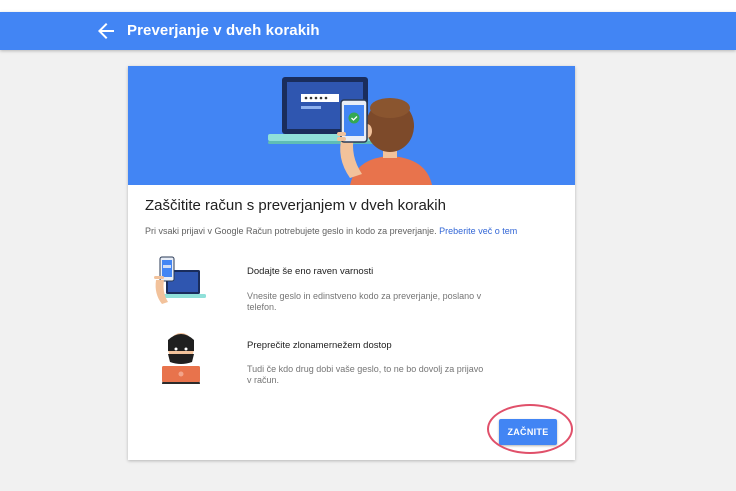 This screenshot has height=491, width=736. I want to click on feature-title-security: Dodajte še eno raven varnosti, so click(310, 271).